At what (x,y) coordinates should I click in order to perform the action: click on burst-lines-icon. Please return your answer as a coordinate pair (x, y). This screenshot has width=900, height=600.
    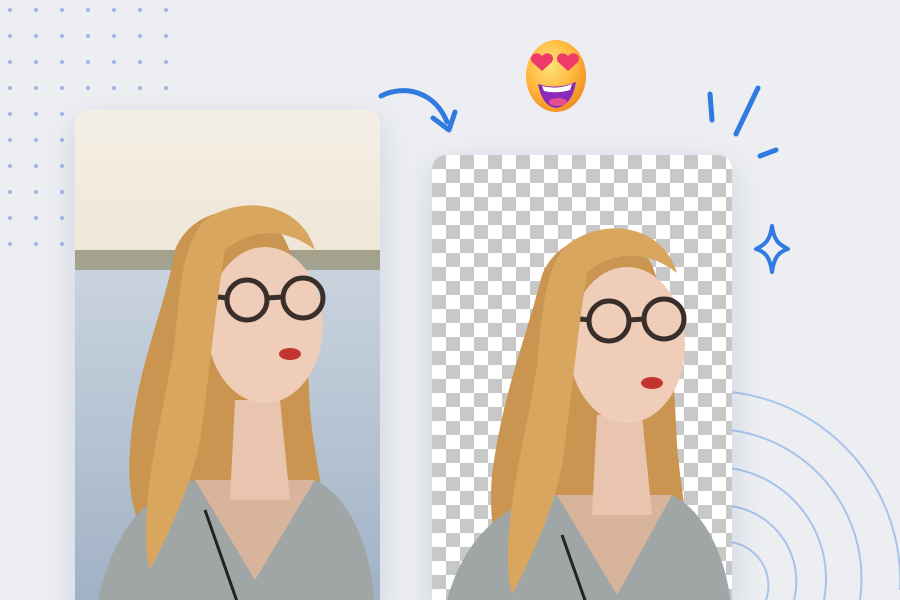
    Looking at the image, I should click on (743, 122).